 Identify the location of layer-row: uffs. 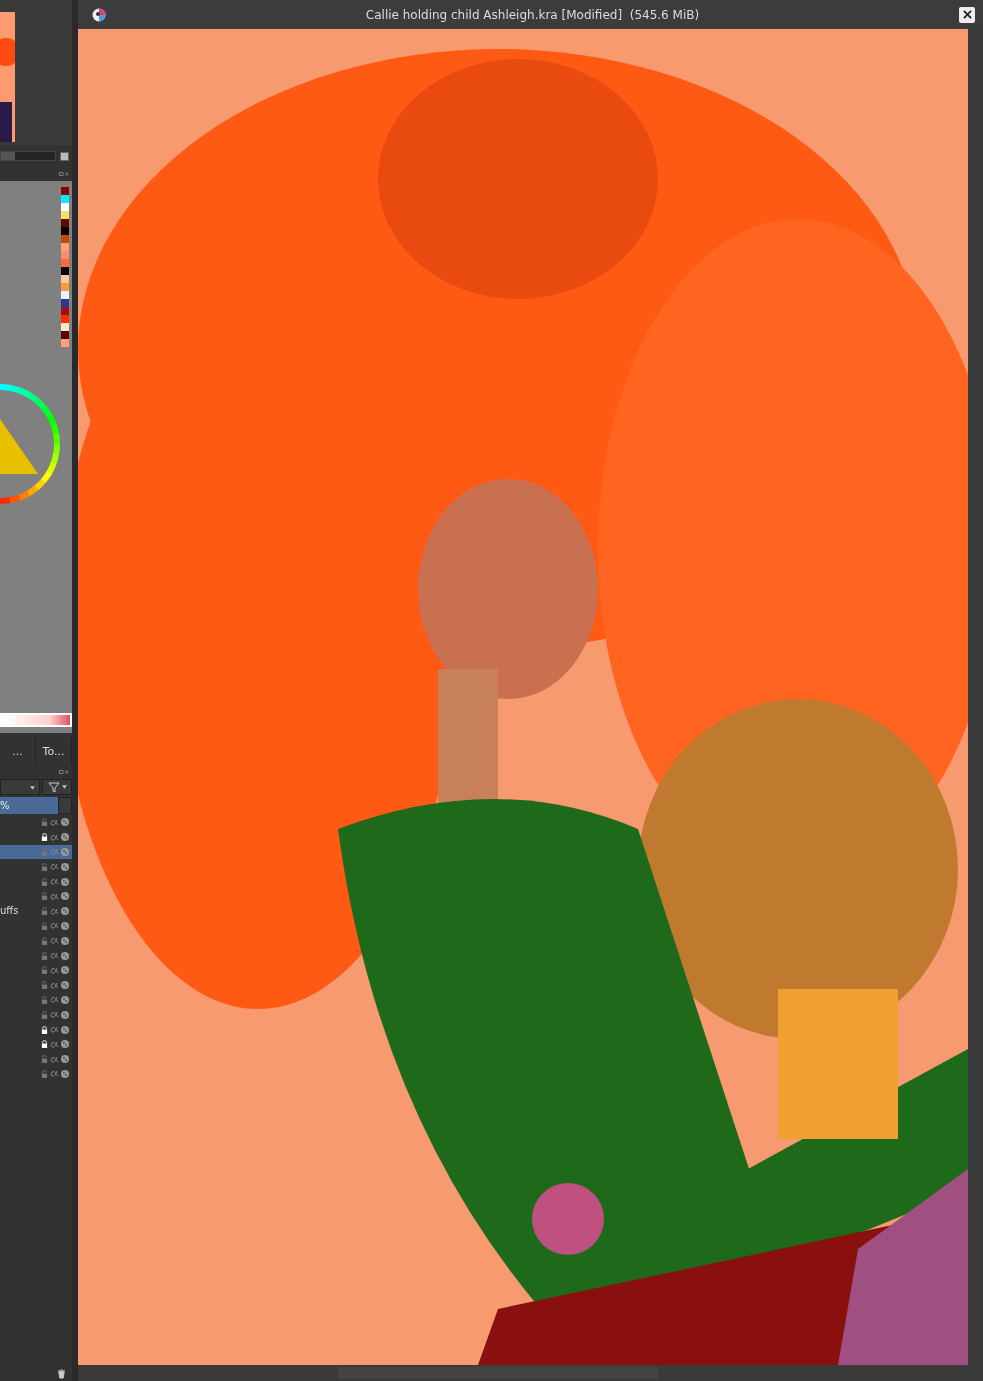
(36, 911).